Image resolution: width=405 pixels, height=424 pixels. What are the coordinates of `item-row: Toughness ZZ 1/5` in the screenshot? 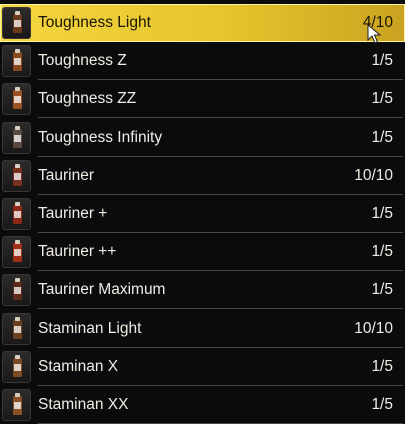 It's located at (202, 99).